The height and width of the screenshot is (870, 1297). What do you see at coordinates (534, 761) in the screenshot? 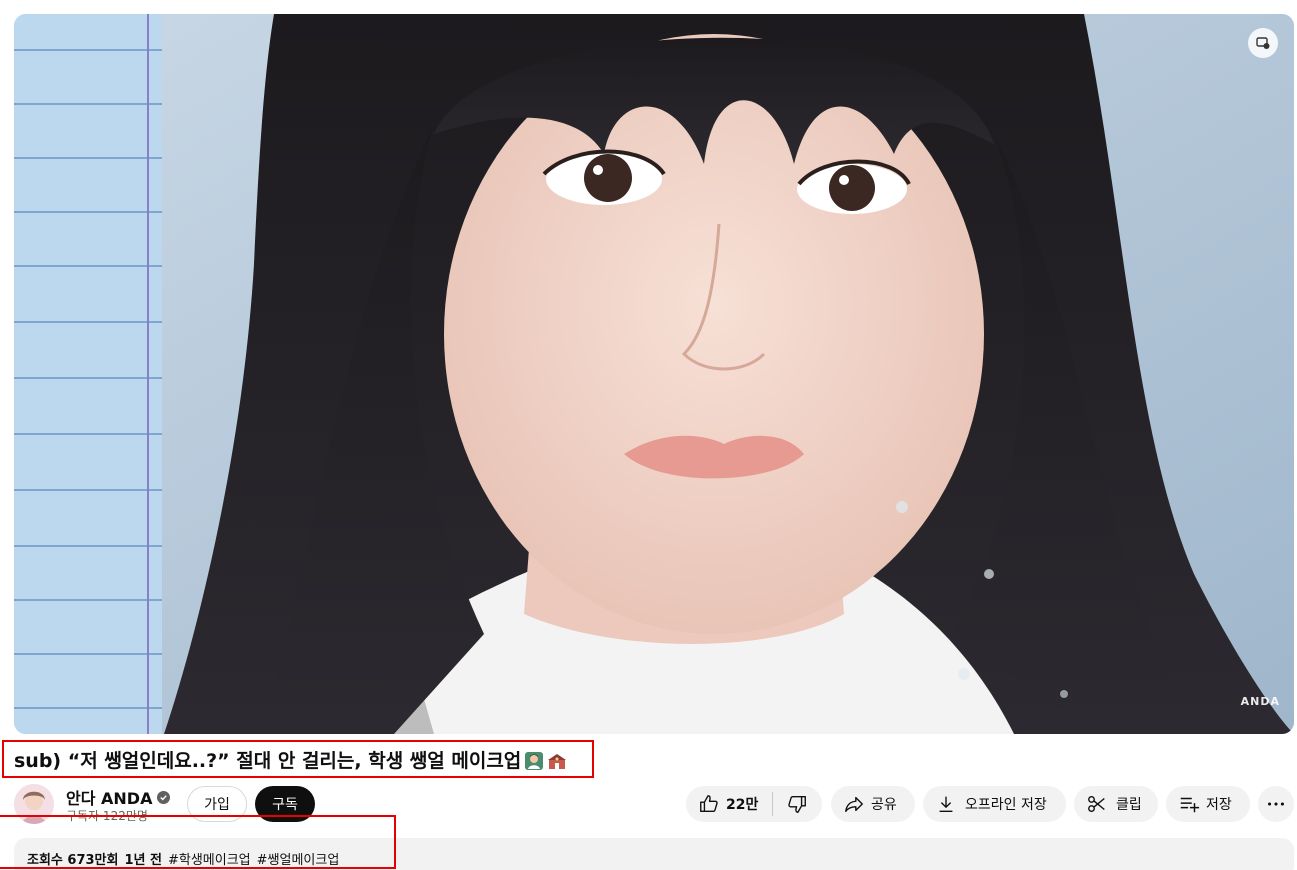
I see `student-emoji-icon` at bounding box center [534, 761].